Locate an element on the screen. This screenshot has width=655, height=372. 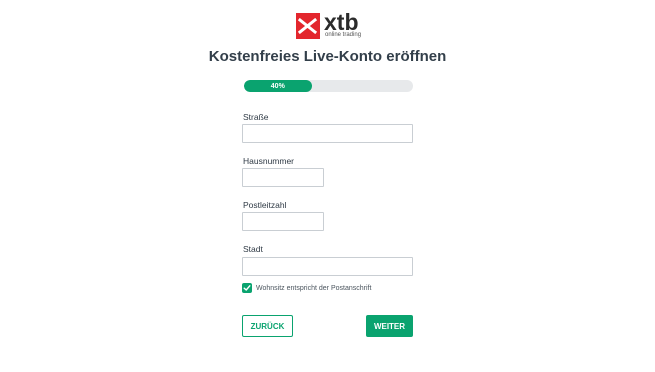
residence-checkbox is located at coordinates (247, 288).